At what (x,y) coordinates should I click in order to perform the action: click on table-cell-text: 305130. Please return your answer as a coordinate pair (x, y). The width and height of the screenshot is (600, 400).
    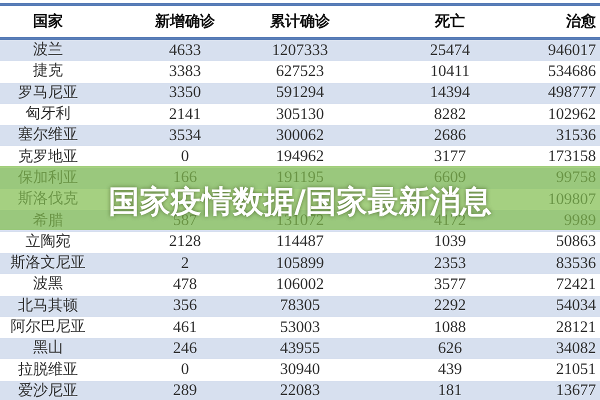
    Looking at the image, I should click on (300, 114).